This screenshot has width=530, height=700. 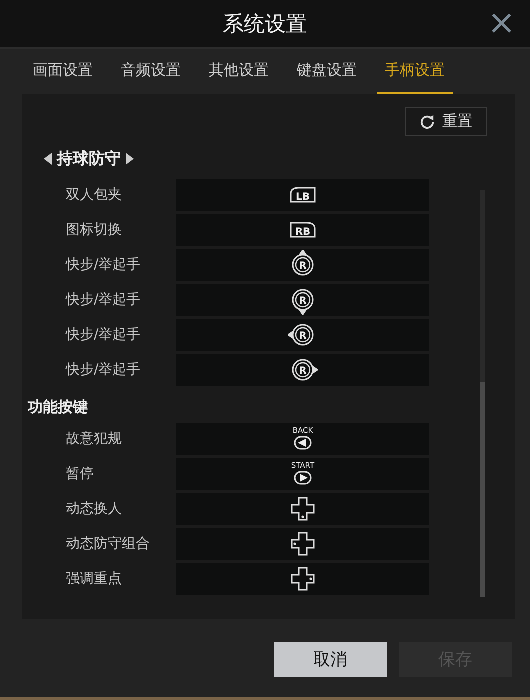 I want to click on action-label: 图标切换, so click(x=94, y=230).